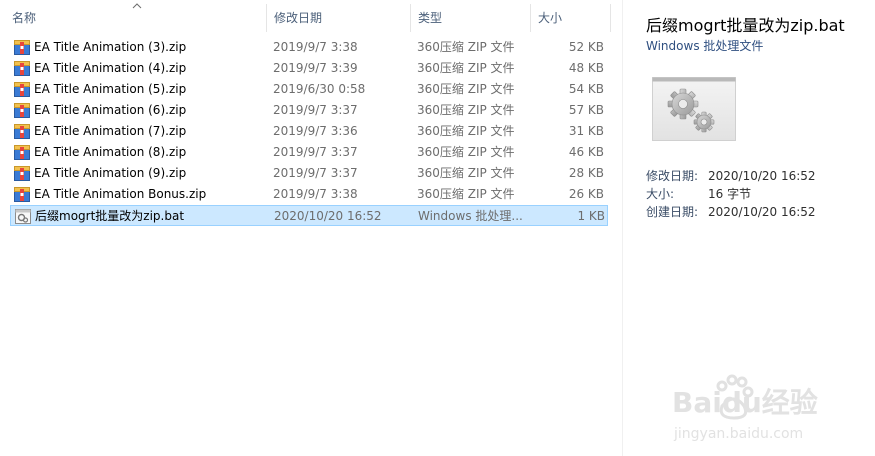 Image resolution: width=875 pixels, height=456 pixels. Describe the element at coordinates (319, 89) in the screenshot. I see `file-date: 2019/6/30 0:58` at that location.